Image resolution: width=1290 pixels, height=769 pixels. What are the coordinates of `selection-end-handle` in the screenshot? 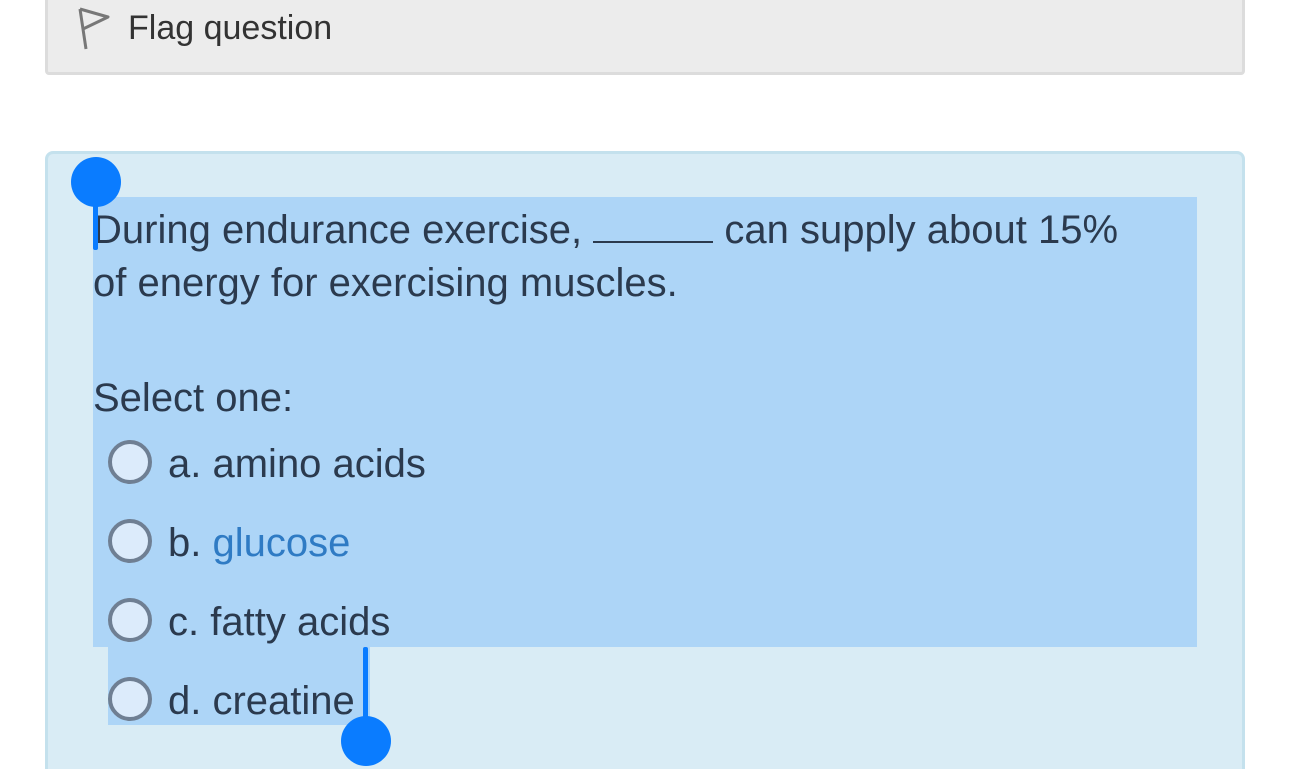 It's located at (366, 741).